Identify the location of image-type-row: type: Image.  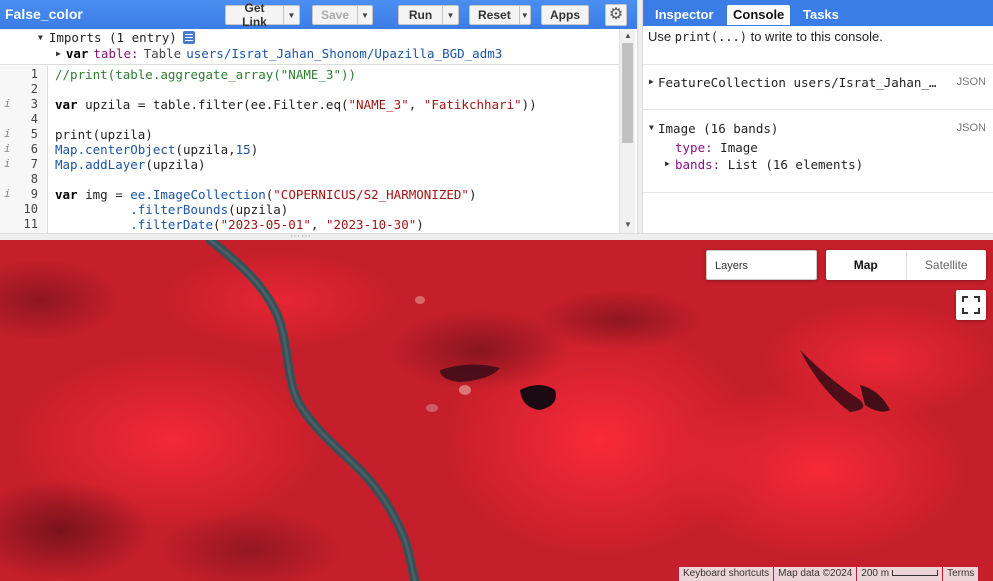
(818, 148).